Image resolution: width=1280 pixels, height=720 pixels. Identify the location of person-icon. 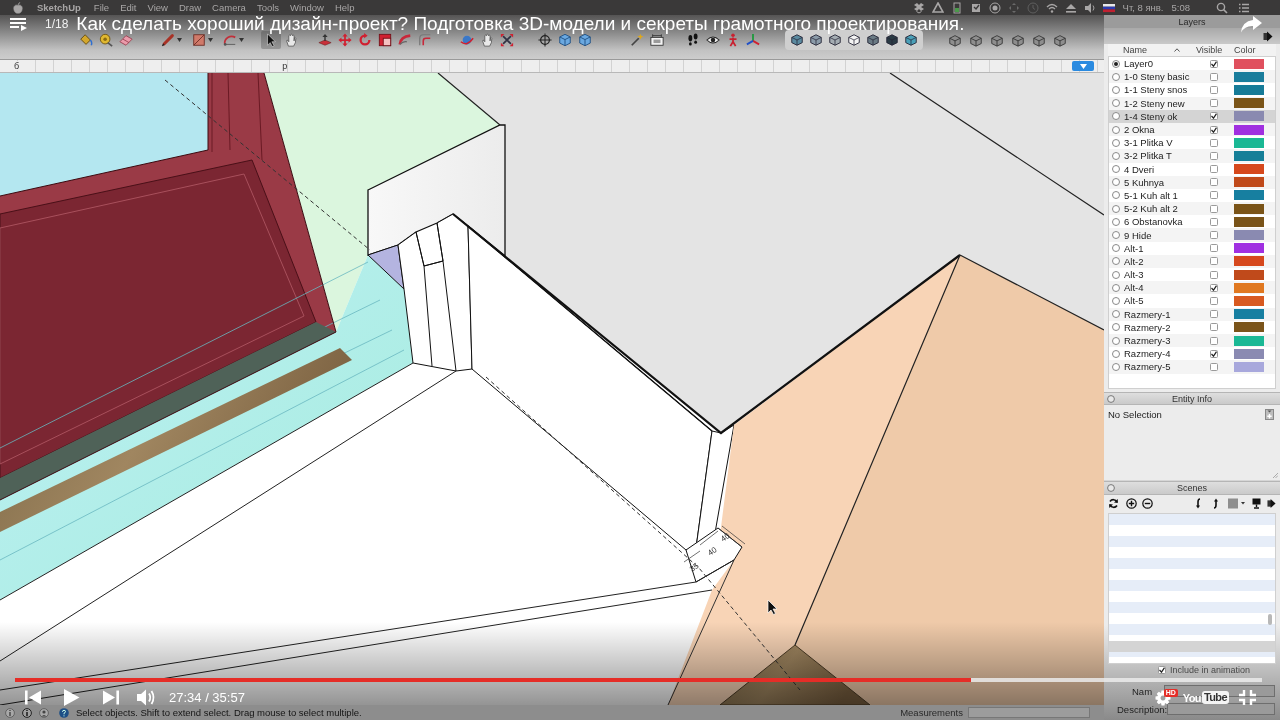
(44, 712).